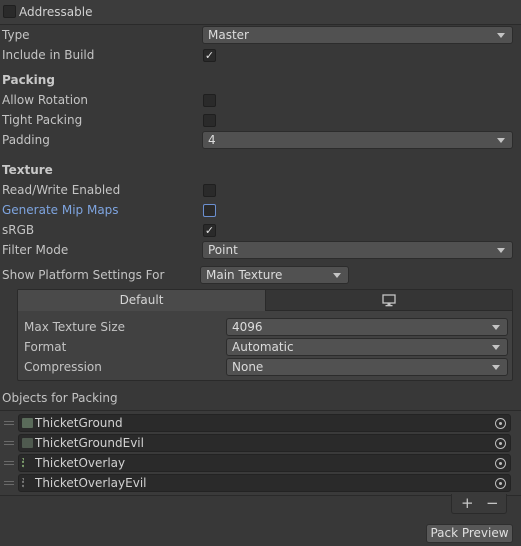  I want to click on filter-mode-label: Filter Mode, so click(35, 250).